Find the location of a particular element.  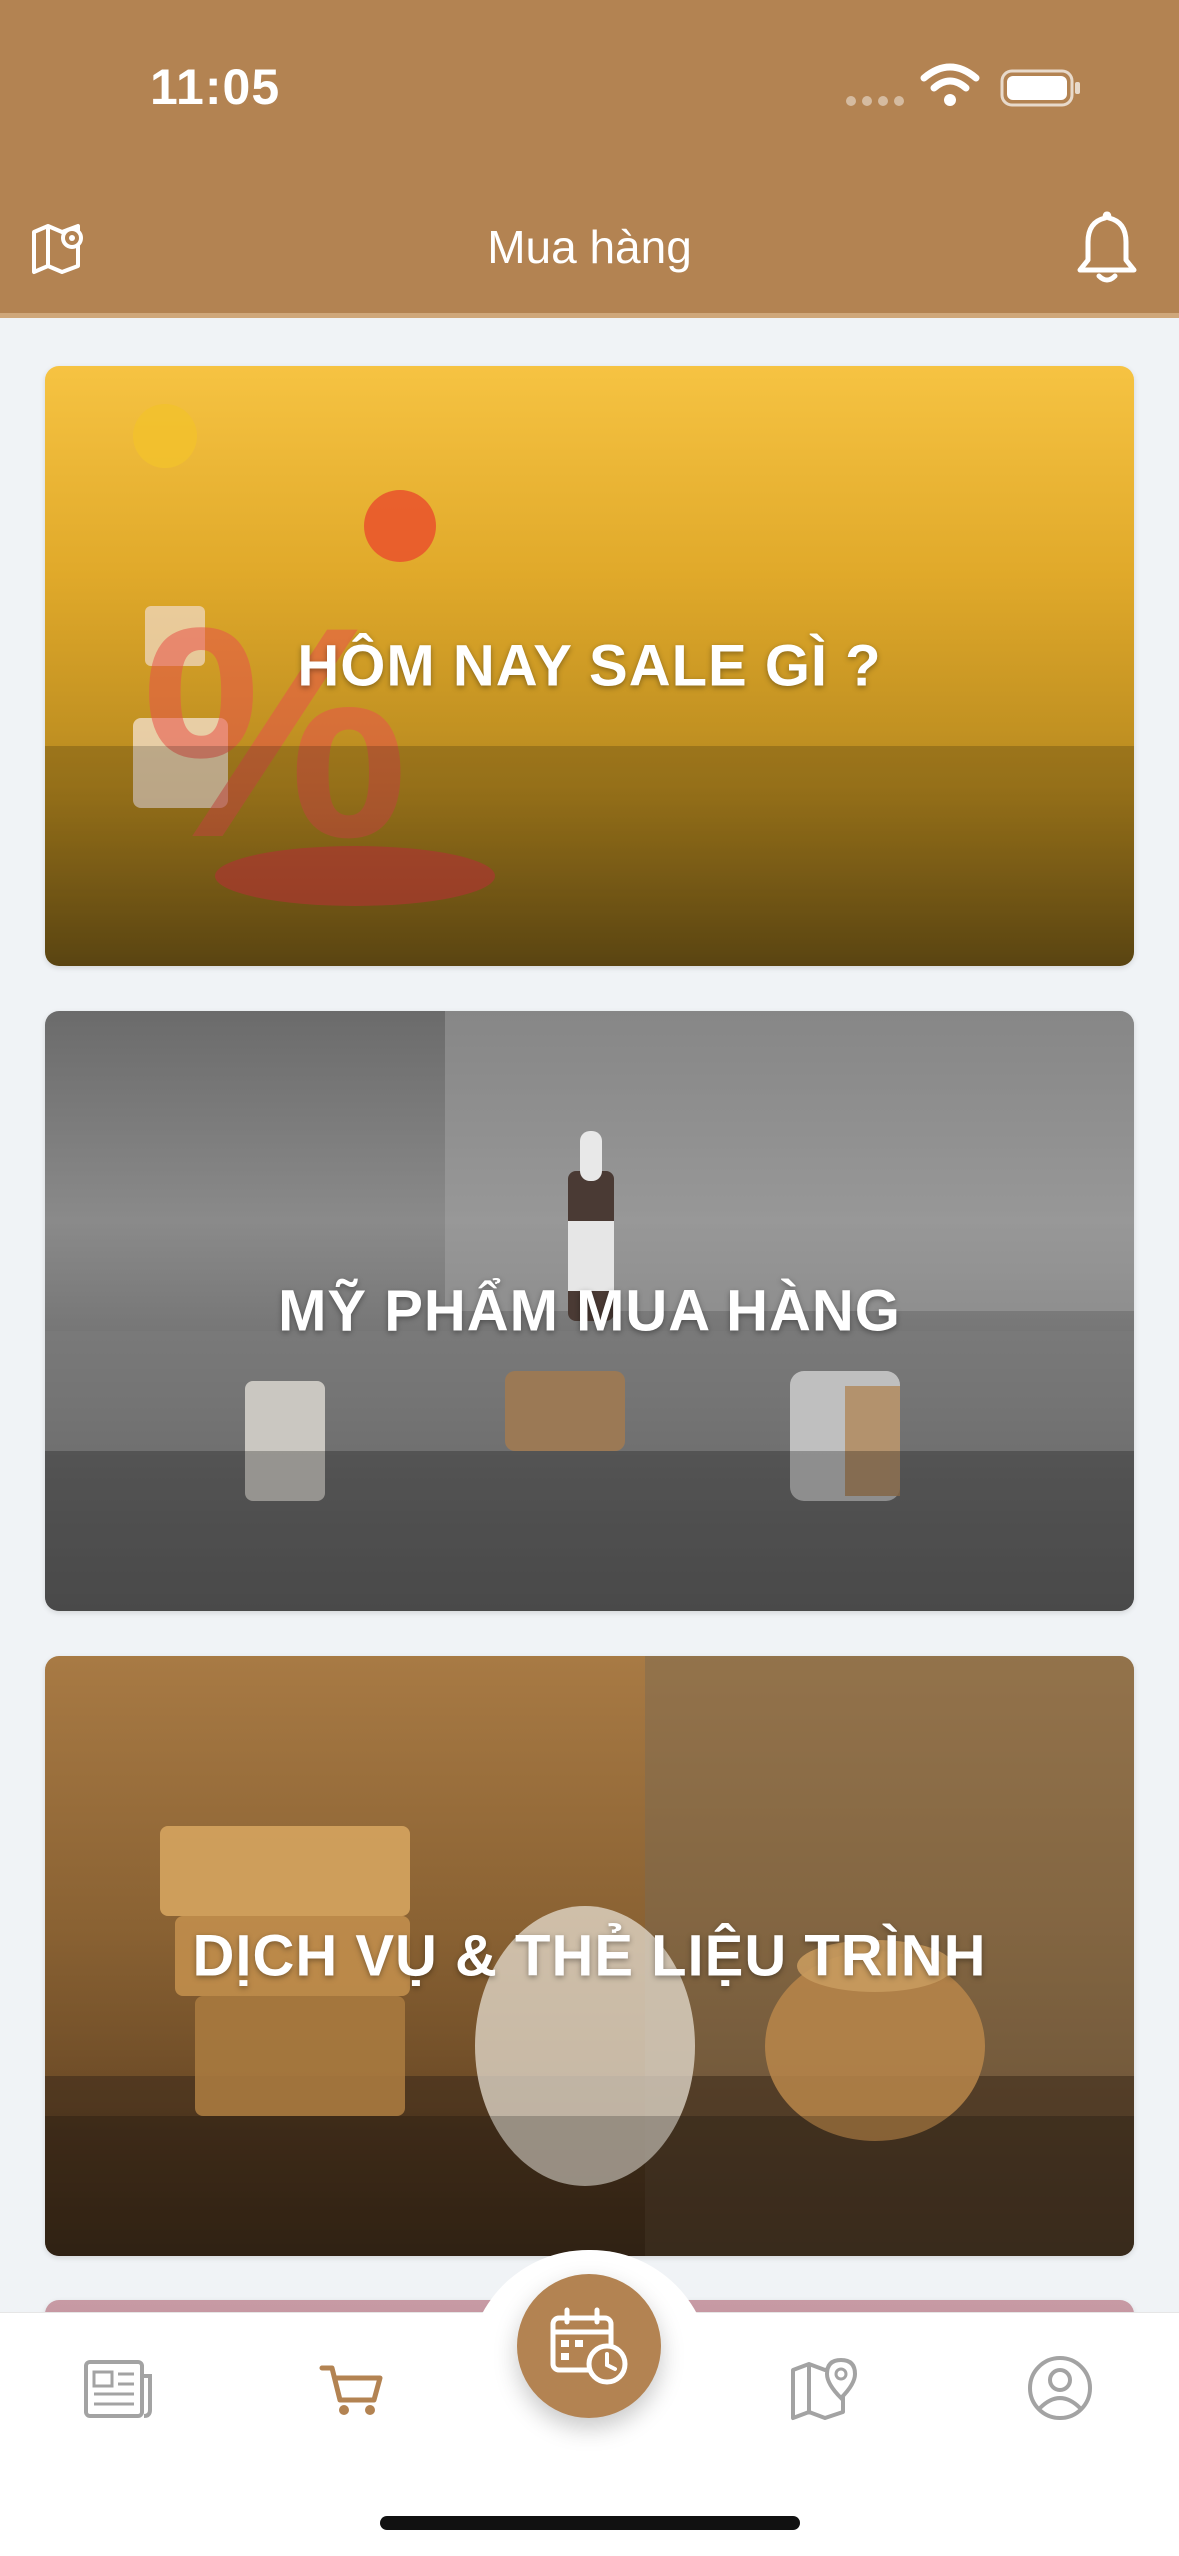

home-indicator is located at coordinates (590, 2523).